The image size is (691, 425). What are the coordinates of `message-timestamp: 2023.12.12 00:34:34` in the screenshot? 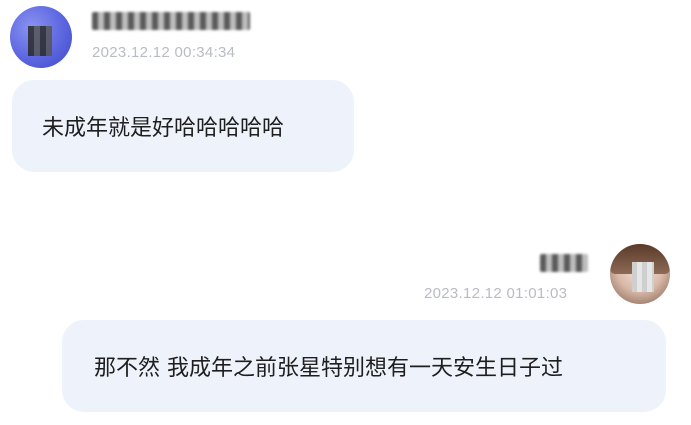 It's located at (164, 52).